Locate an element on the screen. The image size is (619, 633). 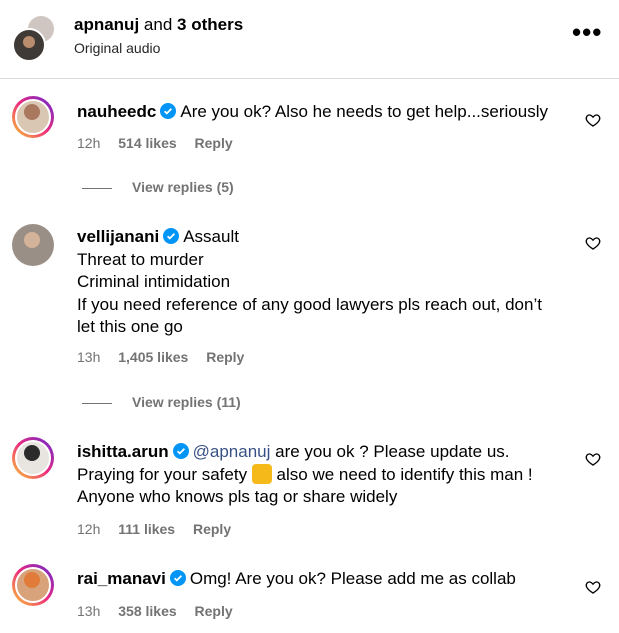
comment-body: Threat to murder is located at coordinates (140, 259).